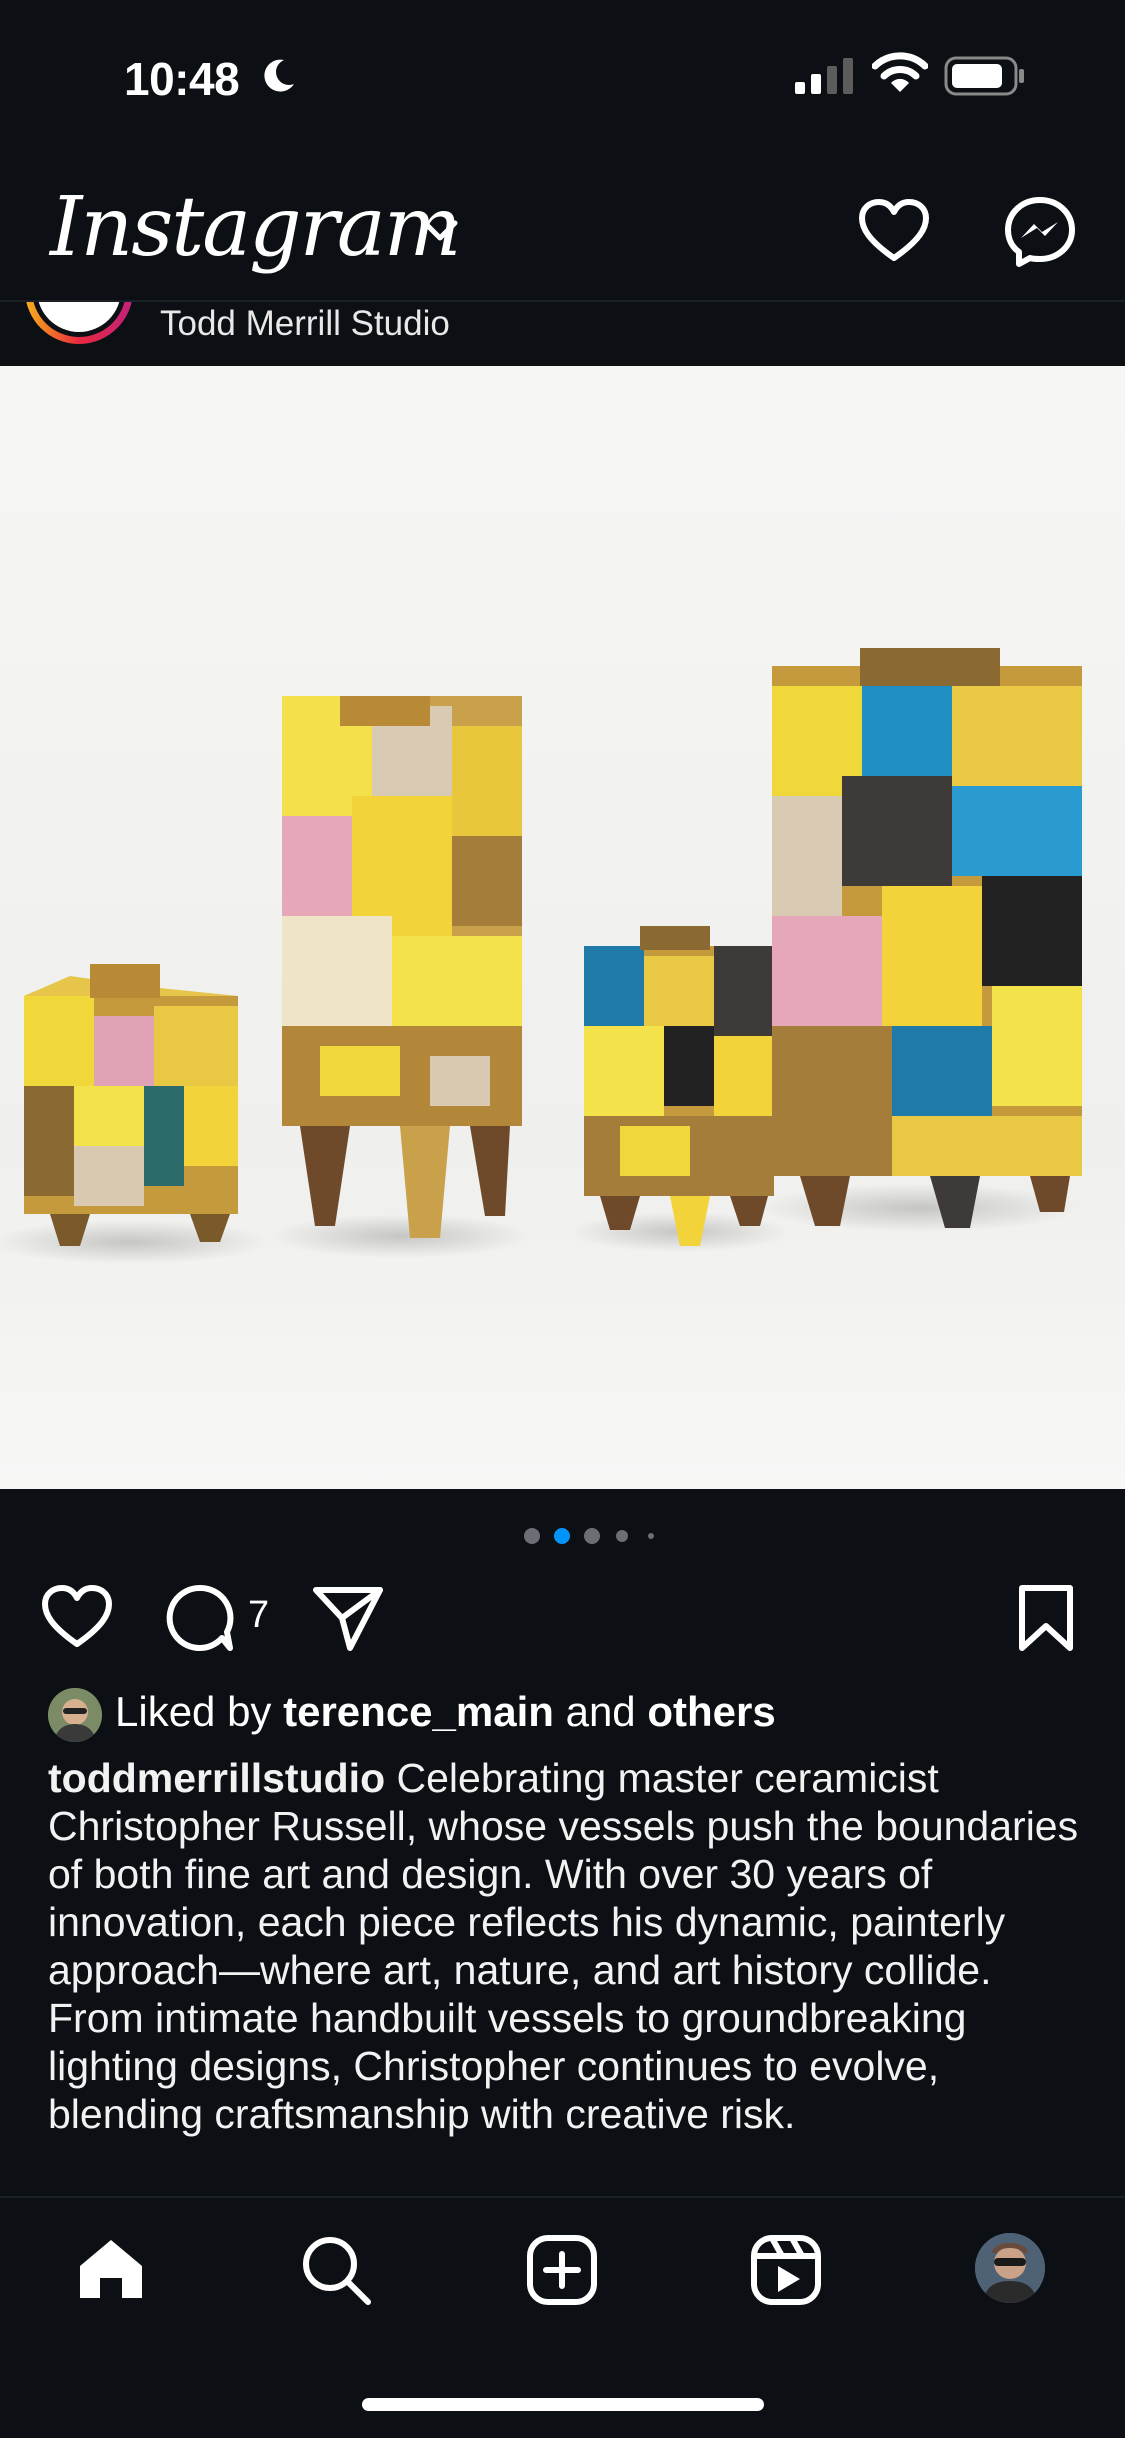 The width and height of the screenshot is (1125, 2438). What do you see at coordinates (711, 1711) in the screenshot?
I see `likes-others-link: others` at bounding box center [711, 1711].